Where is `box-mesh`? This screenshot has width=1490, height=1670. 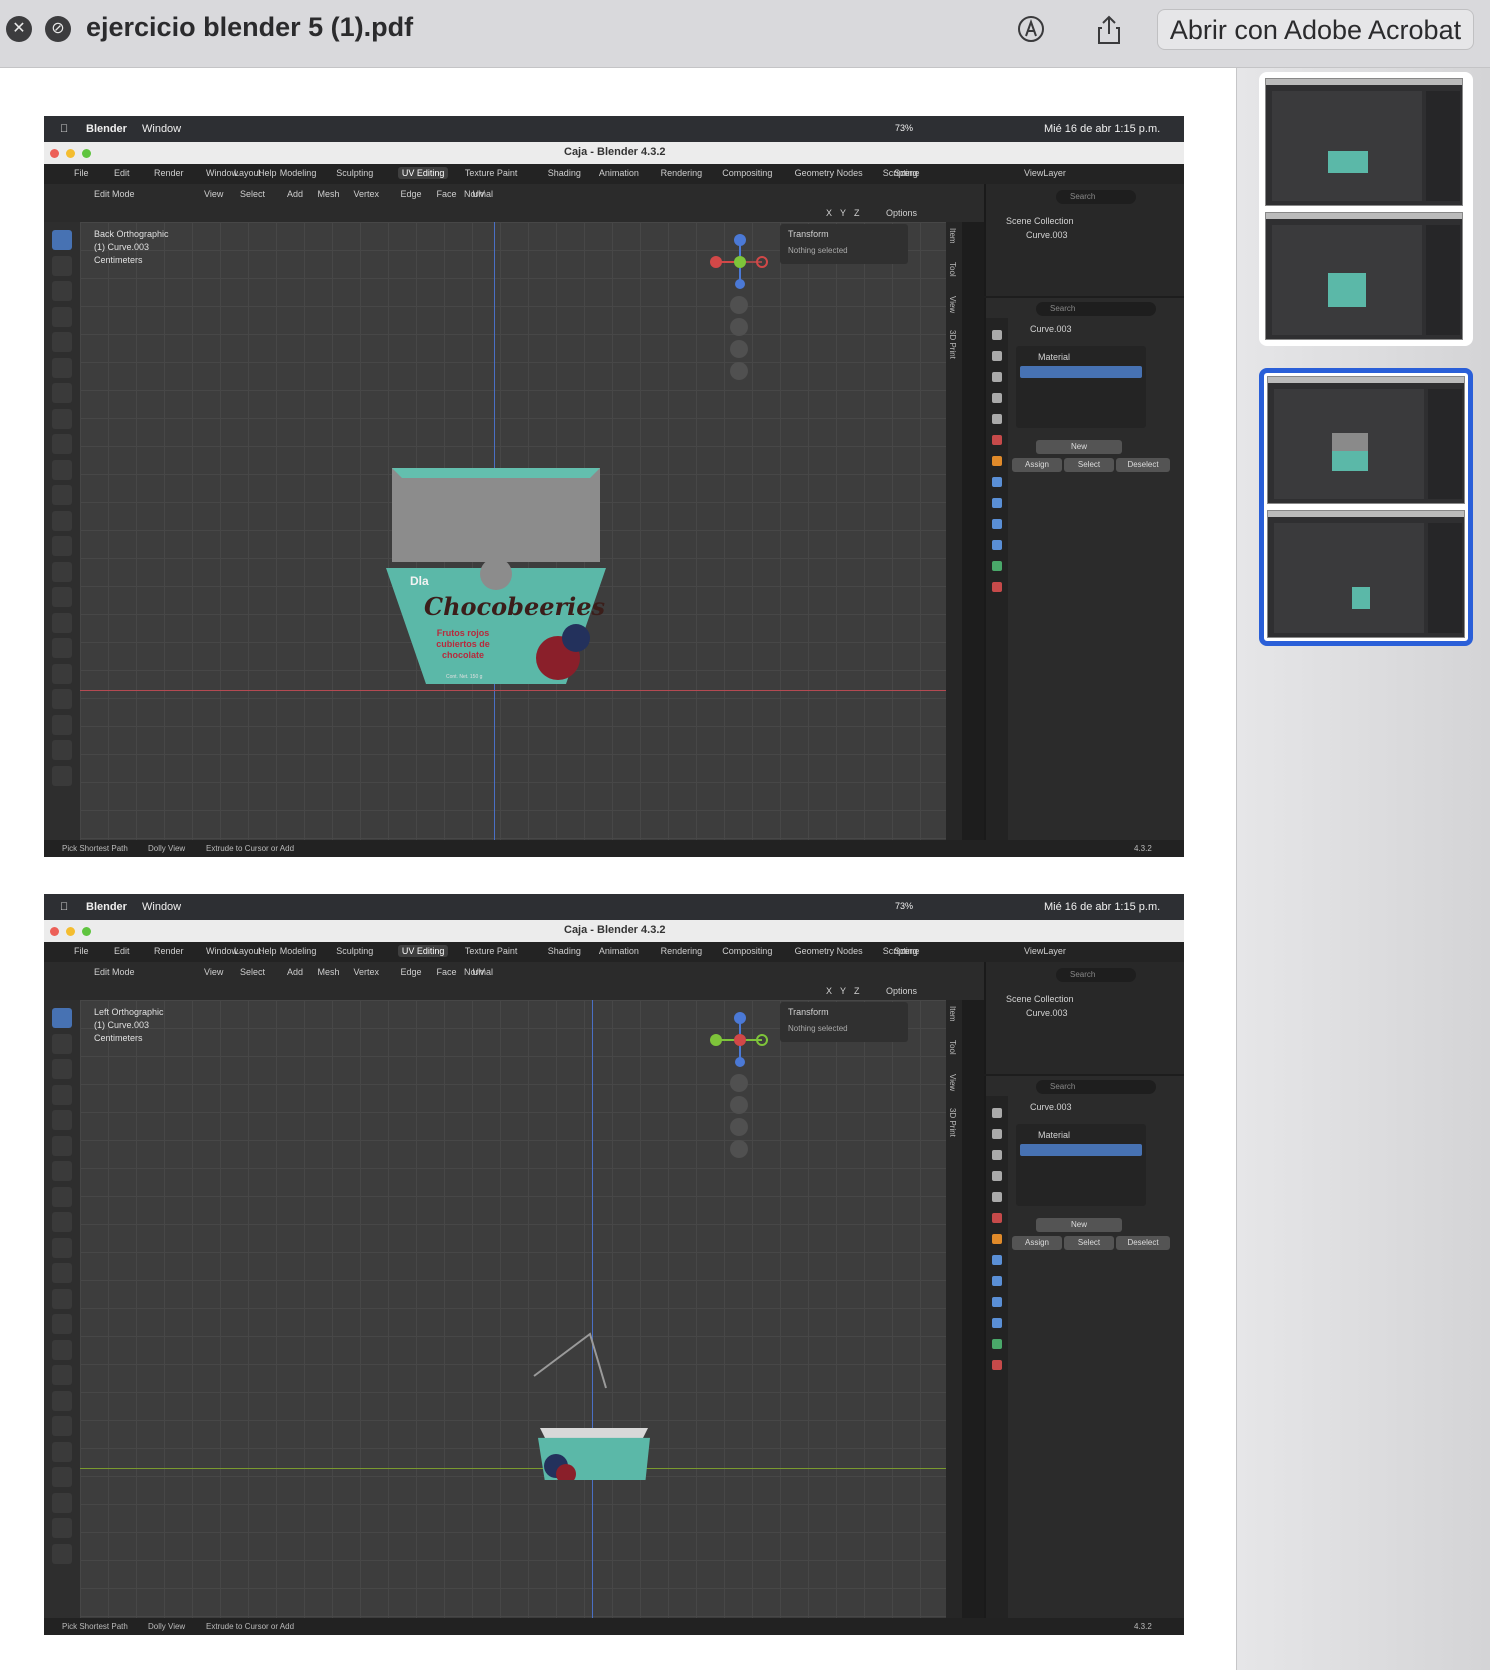 box-mesh is located at coordinates (600, 1422).